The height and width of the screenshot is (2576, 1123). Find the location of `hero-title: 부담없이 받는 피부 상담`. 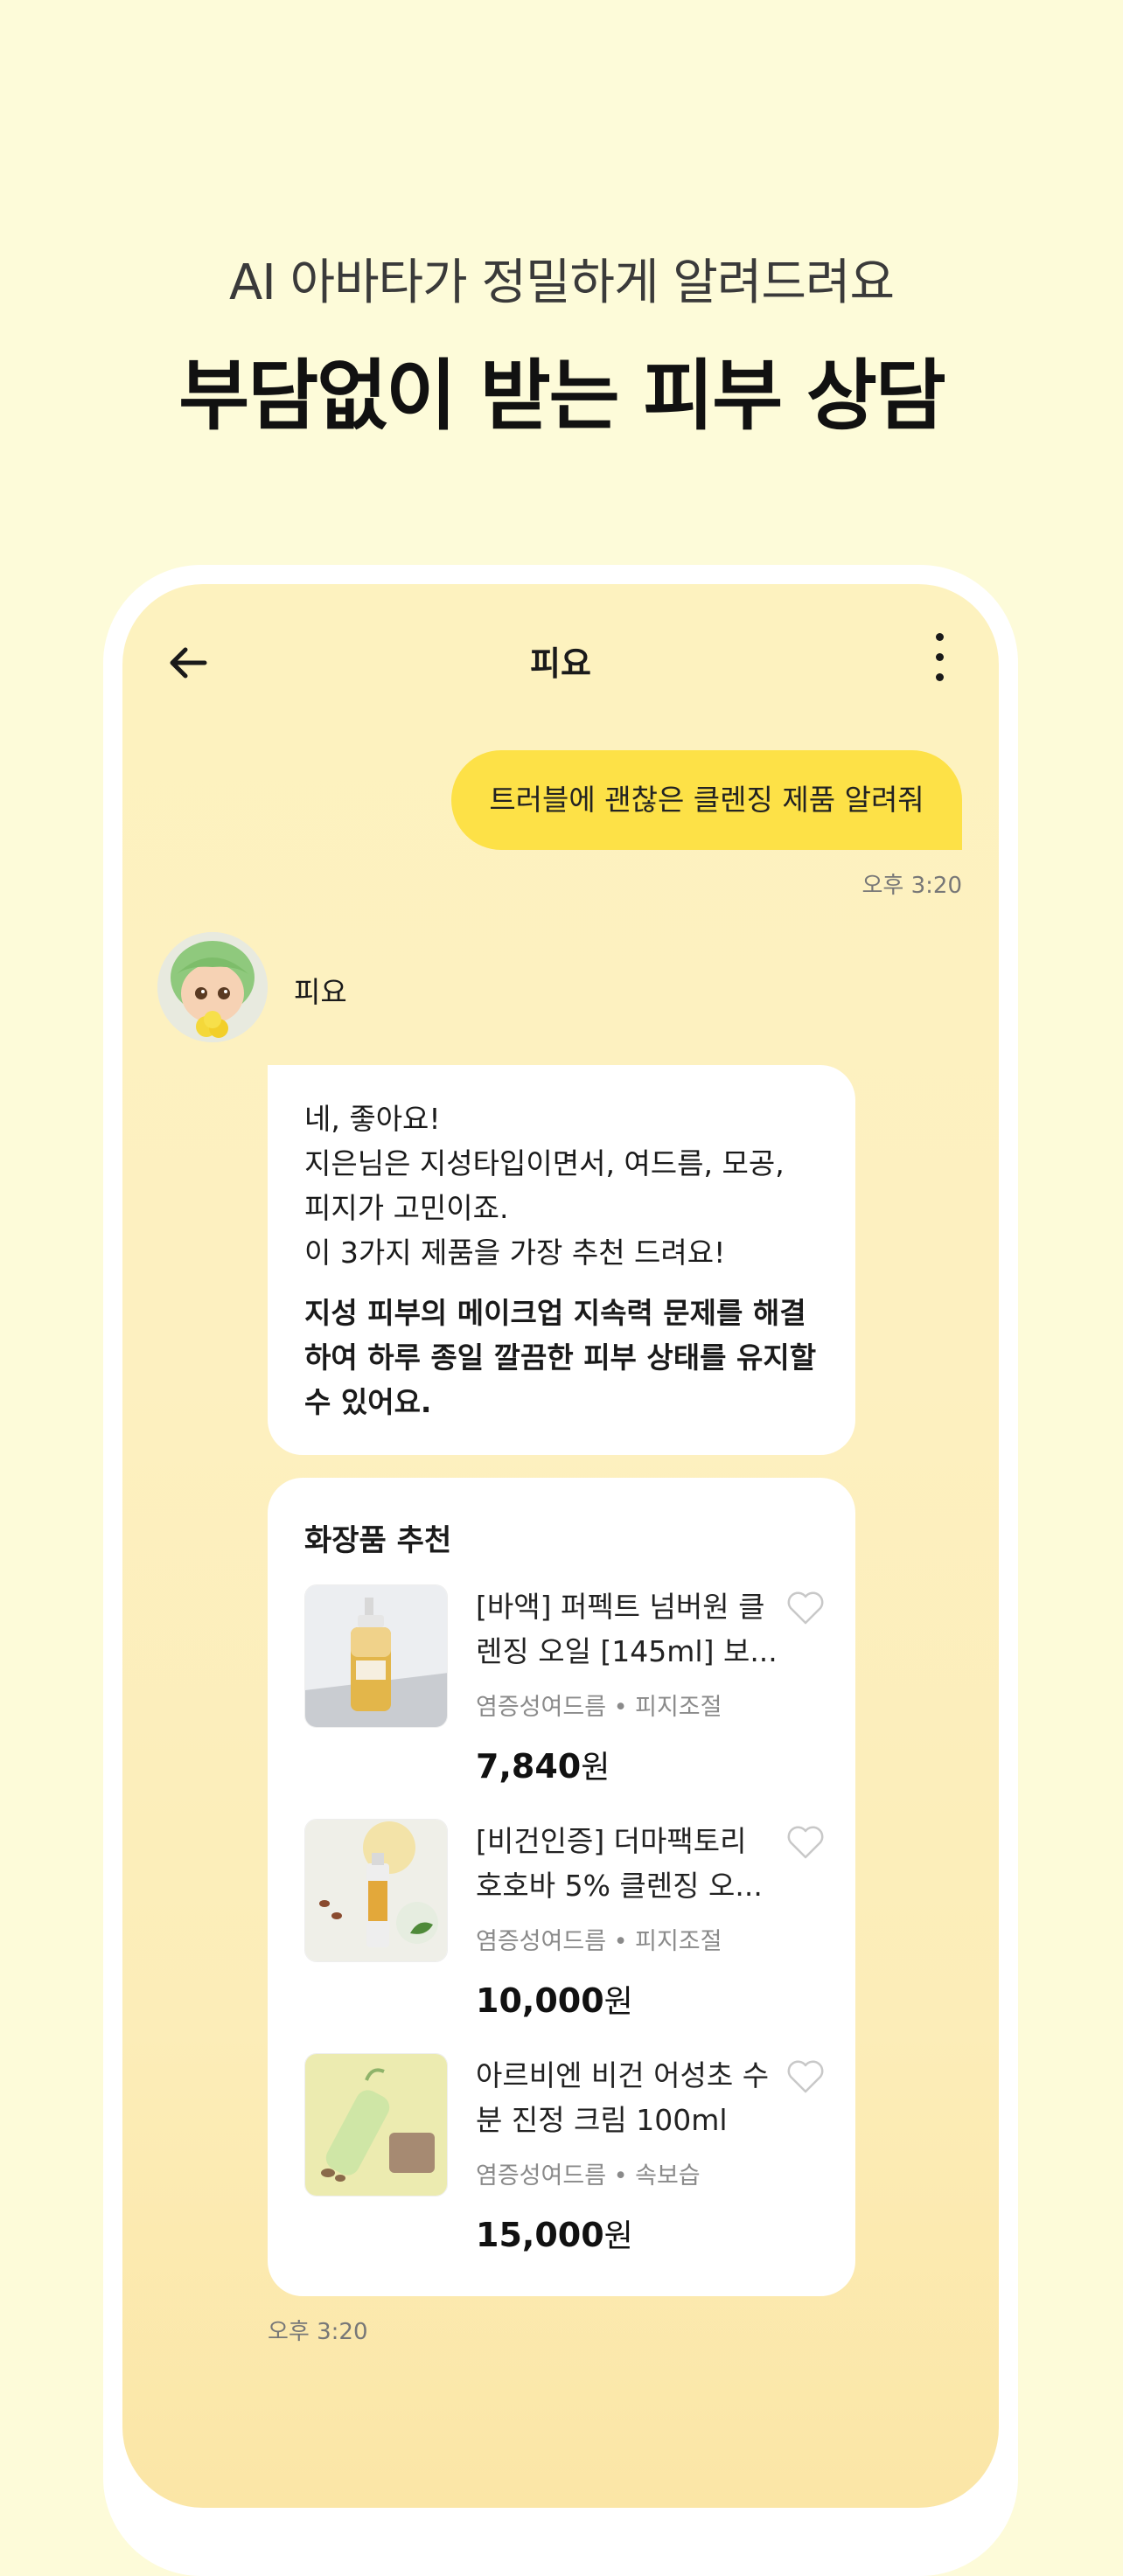

hero-title: 부담없이 받는 피부 상담 is located at coordinates (562, 396).